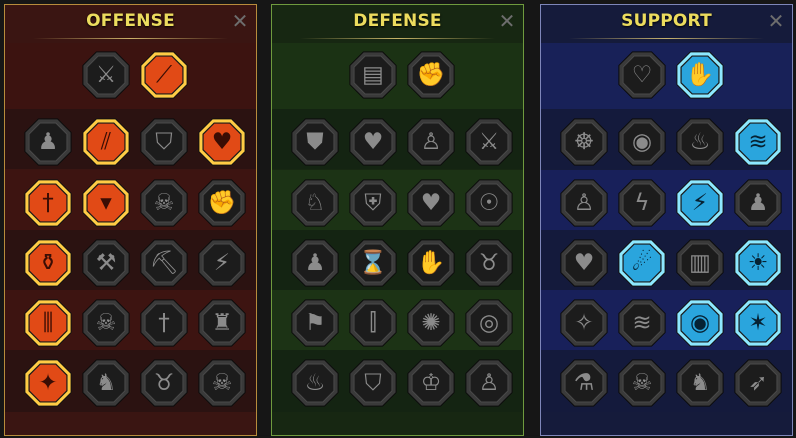 This screenshot has width=796, height=438. I want to click on offense-blessing-node: ♟, so click(48, 142).